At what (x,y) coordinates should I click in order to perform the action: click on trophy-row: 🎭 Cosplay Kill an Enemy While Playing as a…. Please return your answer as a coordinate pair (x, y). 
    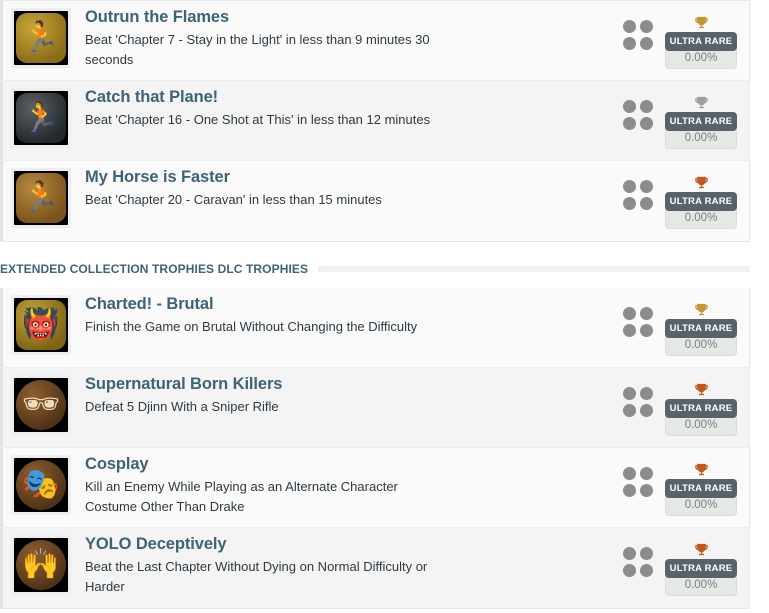
    Looking at the image, I should click on (374, 488).